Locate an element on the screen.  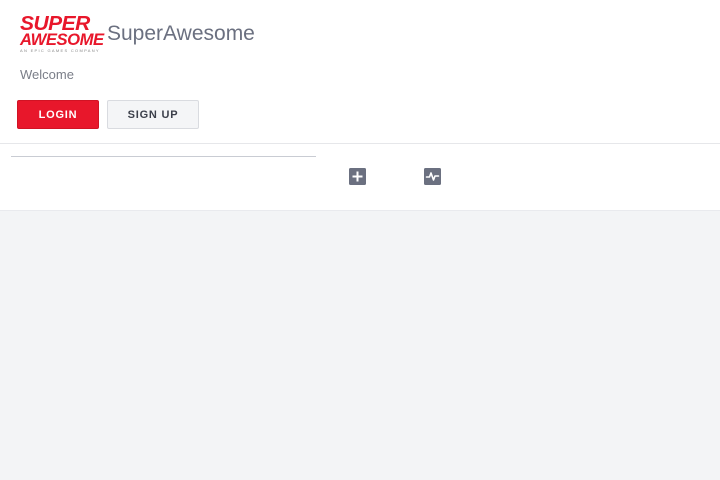
superawesome-logo: SUPER AWESOME AN EPIC GAMES COMPANY is located at coordinates (62, 34).